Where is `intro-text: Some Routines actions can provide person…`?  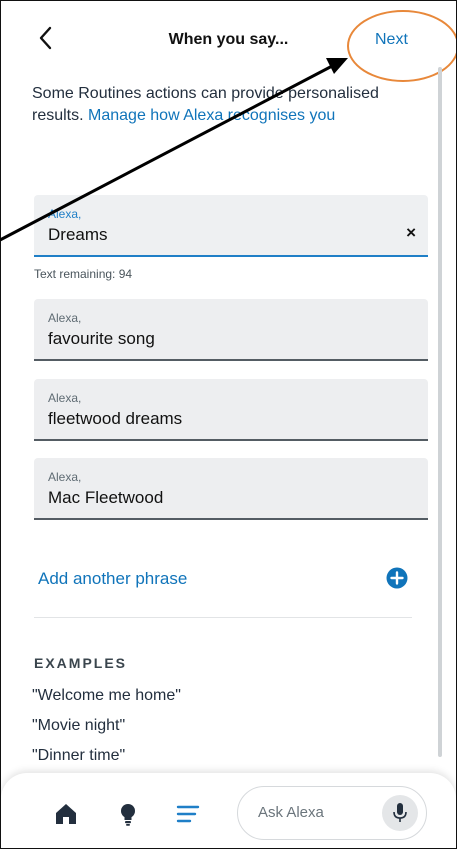 intro-text: Some Routines actions can provide person… is located at coordinates (232, 105).